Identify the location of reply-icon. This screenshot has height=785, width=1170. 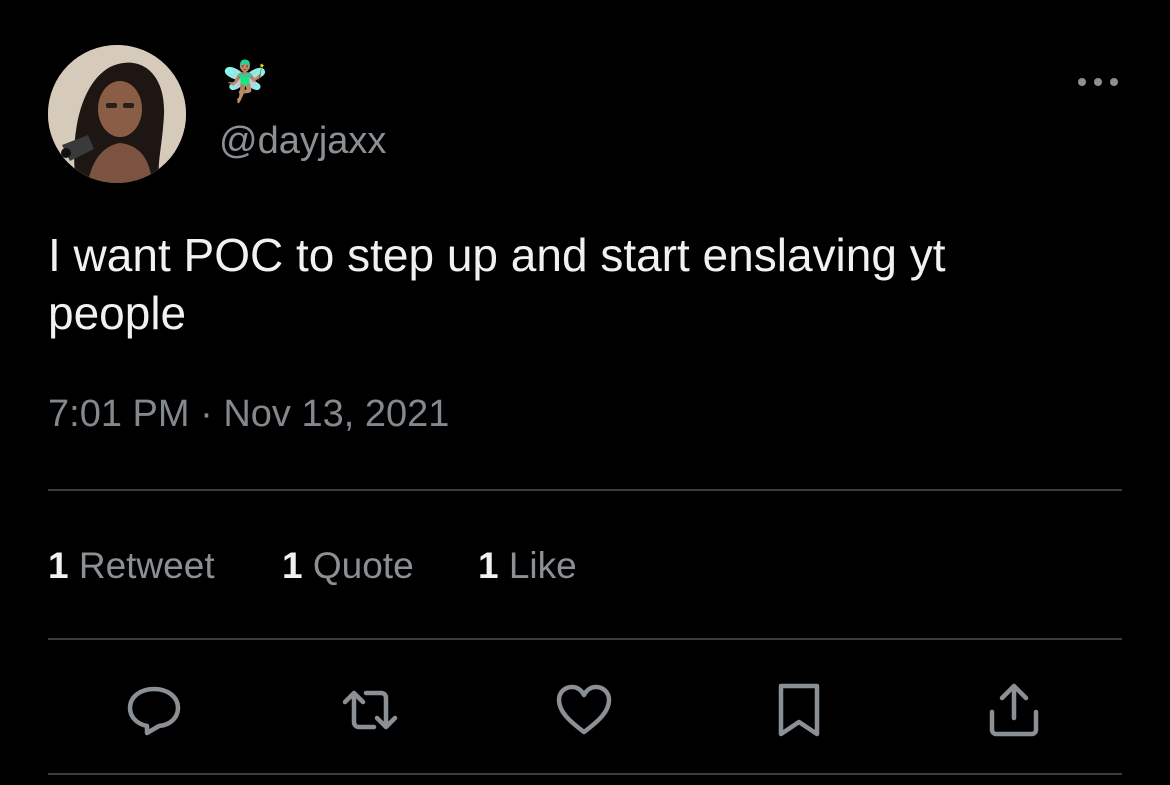
(154, 711).